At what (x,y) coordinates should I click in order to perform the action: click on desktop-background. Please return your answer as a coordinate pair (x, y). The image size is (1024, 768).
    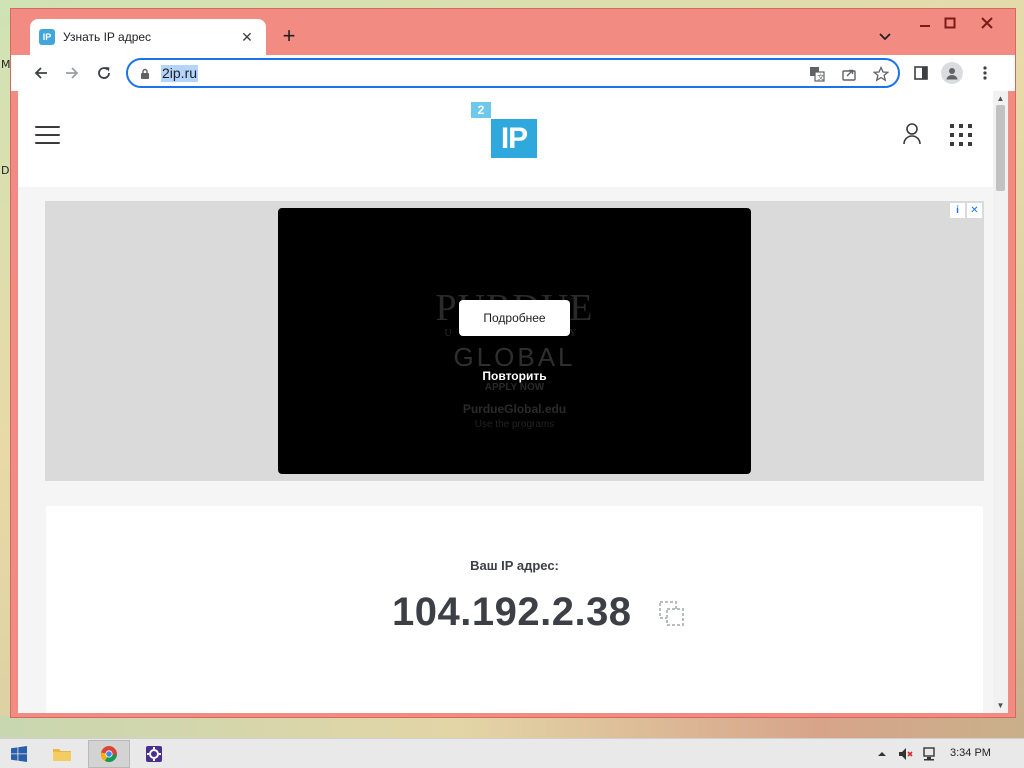
    Looking at the image, I should click on (512, 727).